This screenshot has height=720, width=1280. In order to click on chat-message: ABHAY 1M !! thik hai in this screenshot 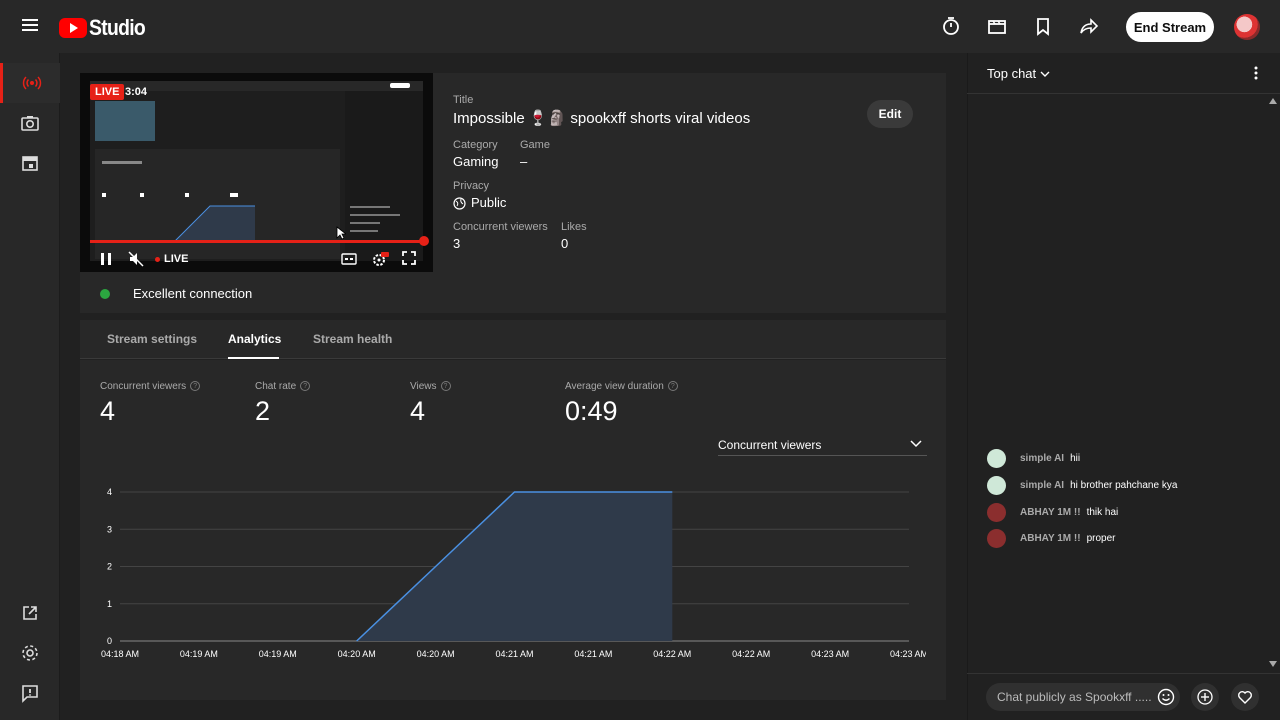, I will do `click(1052, 512)`.